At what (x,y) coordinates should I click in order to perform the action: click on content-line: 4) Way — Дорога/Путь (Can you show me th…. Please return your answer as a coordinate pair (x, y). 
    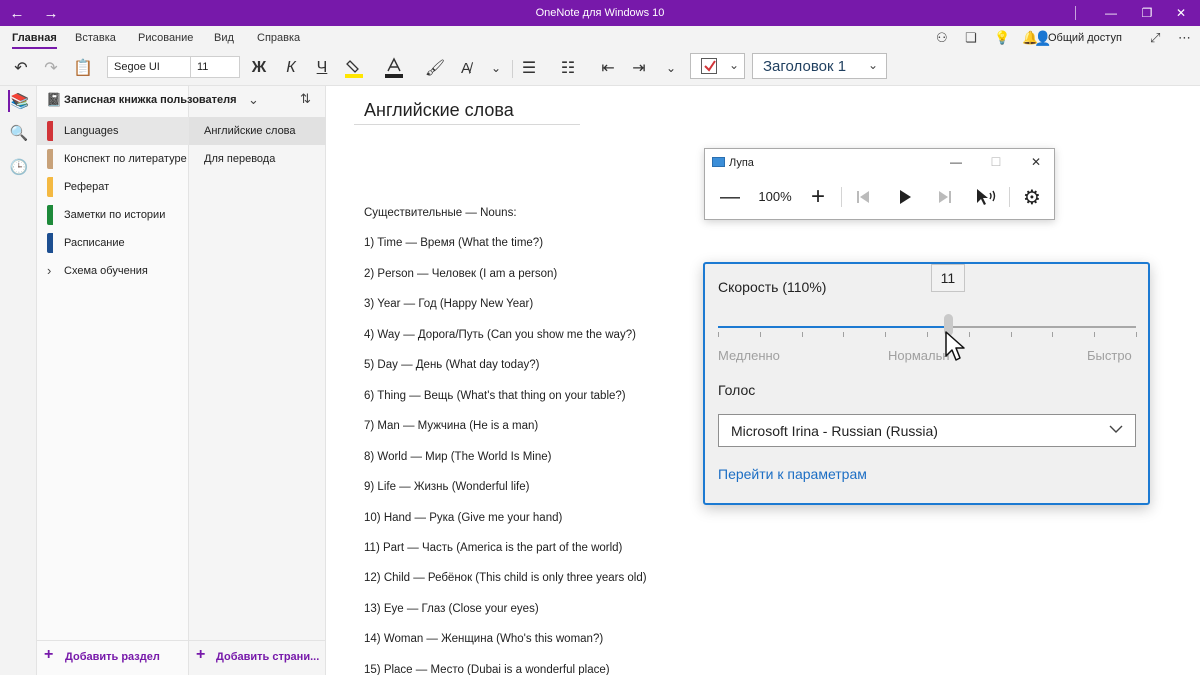
    Looking at the image, I should click on (500, 335).